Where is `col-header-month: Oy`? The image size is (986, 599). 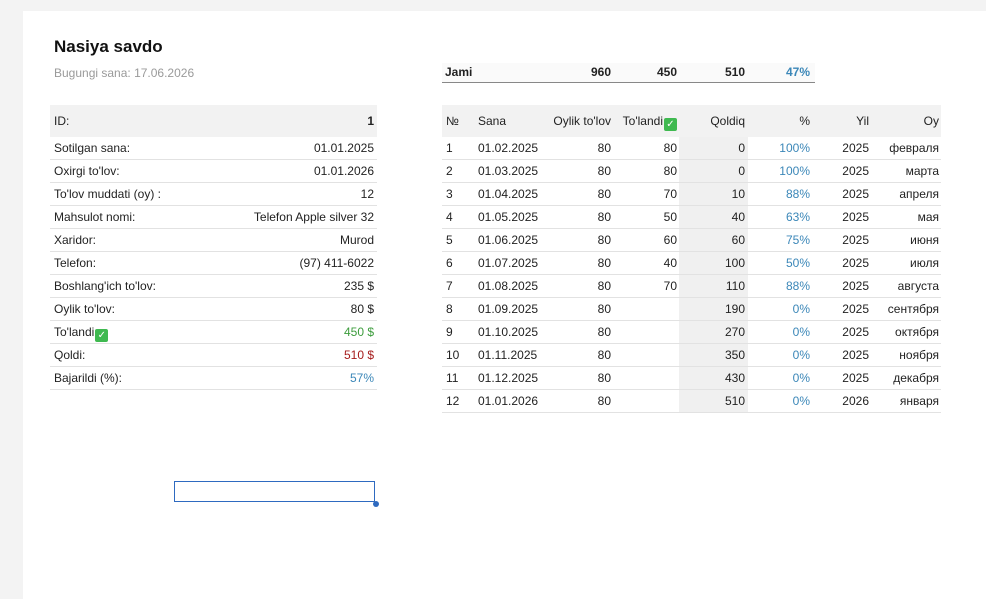
col-header-month: Oy is located at coordinates (906, 121).